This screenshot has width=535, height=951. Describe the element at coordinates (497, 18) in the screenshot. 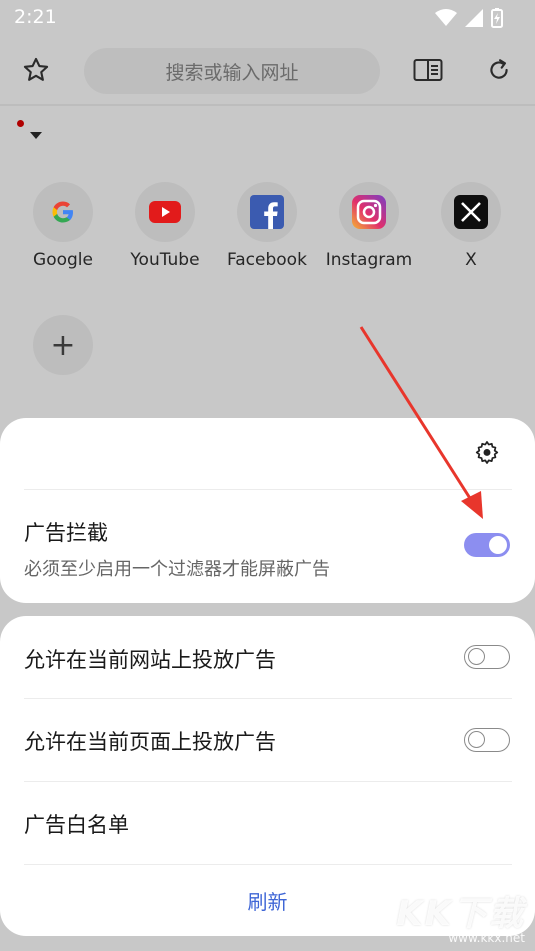

I see `battery-charging-icon` at that location.